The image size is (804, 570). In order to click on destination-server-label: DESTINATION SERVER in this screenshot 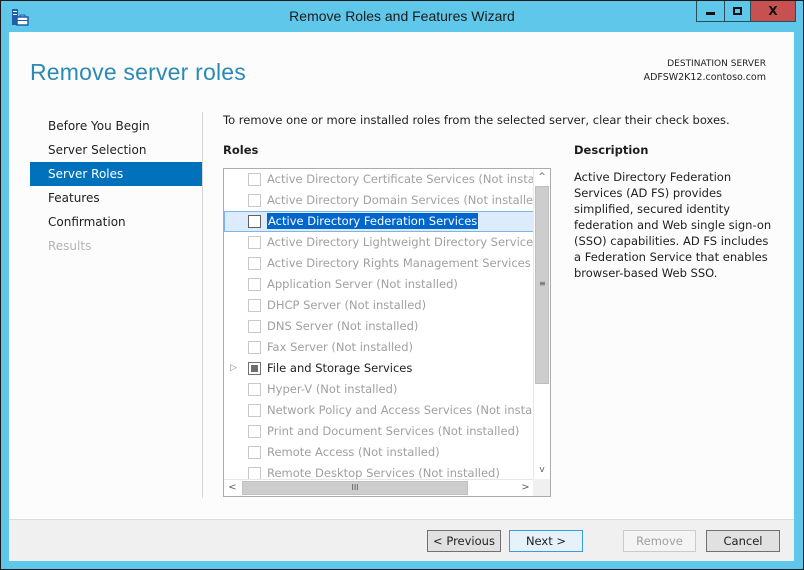, I will do `click(716, 64)`.